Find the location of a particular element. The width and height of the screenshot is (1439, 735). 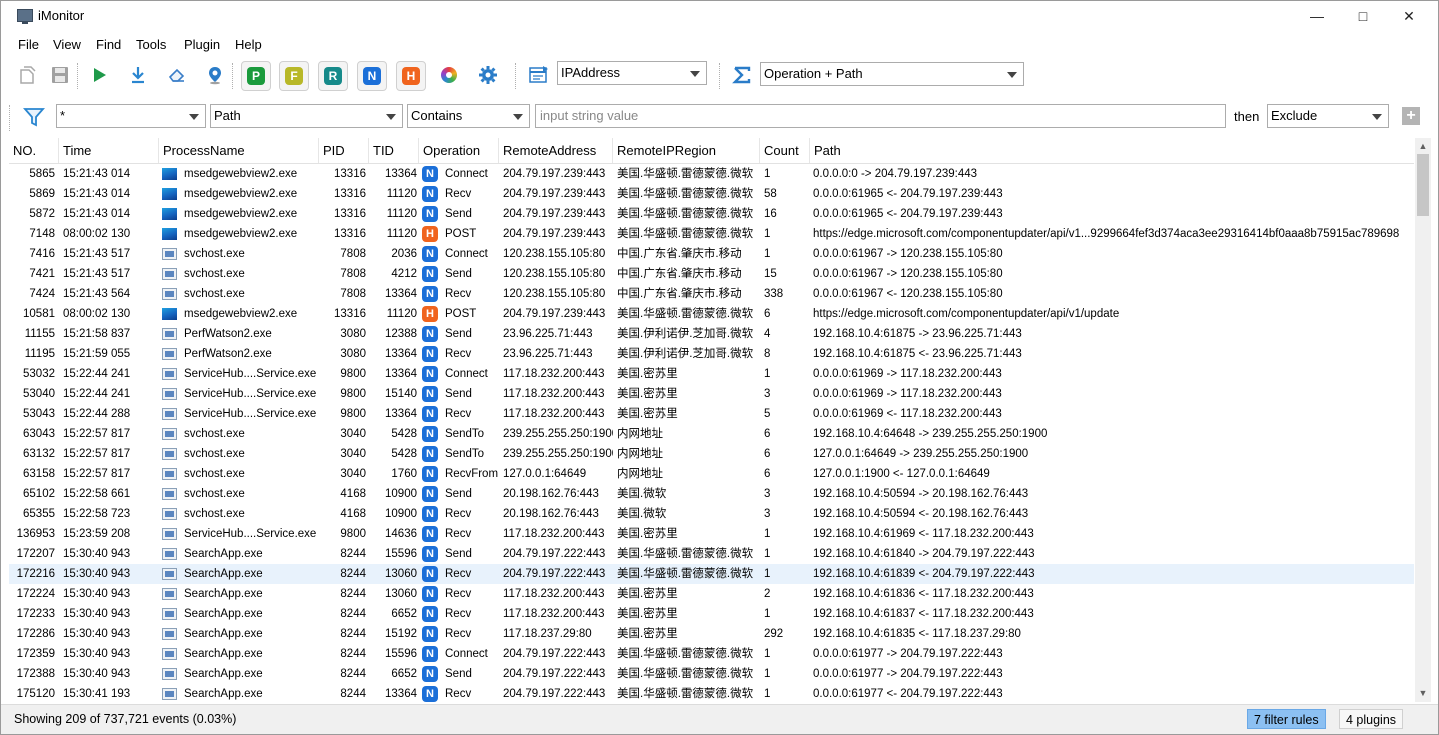

start-capture-icon is located at coordinates (99, 75).